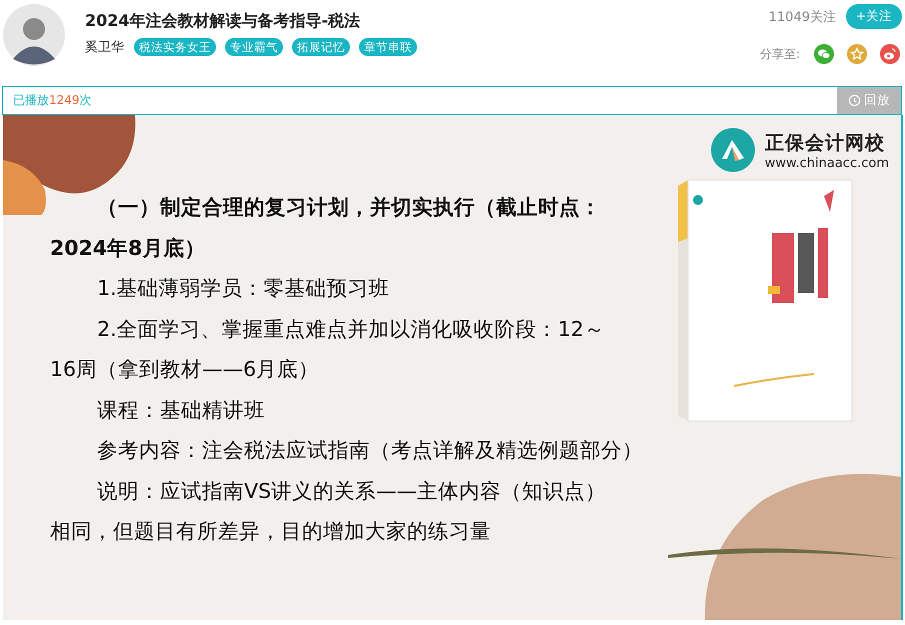 The width and height of the screenshot is (905, 625). Describe the element at coordinates (890, 54) in the screenshot. I see `weibo-icon` at that location.